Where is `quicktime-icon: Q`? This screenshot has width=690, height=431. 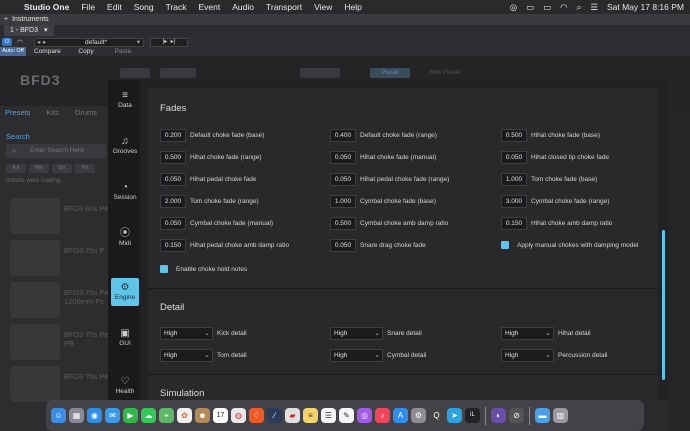 quicktime-icon: Q is located at coordinates (436, 415).